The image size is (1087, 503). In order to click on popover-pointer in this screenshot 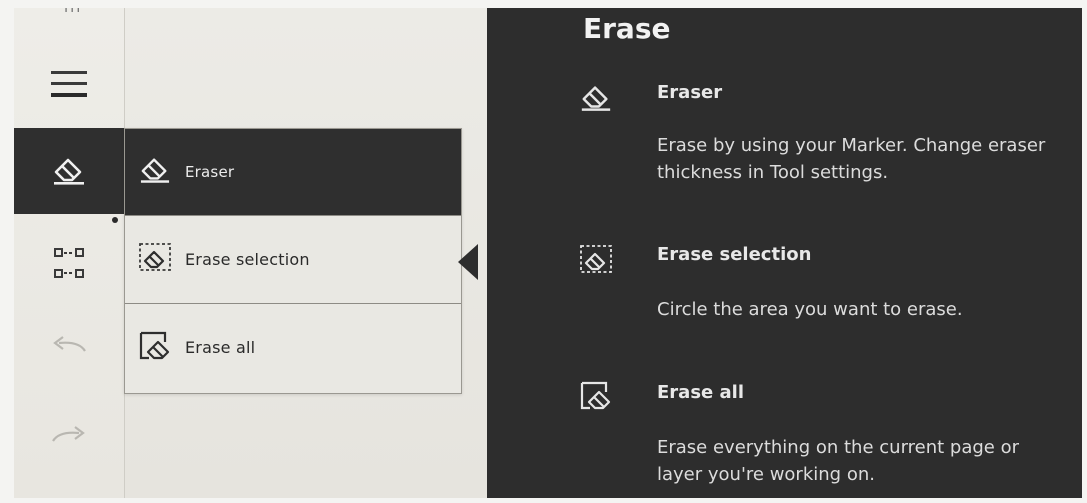, I will do `click(468, 262)`.